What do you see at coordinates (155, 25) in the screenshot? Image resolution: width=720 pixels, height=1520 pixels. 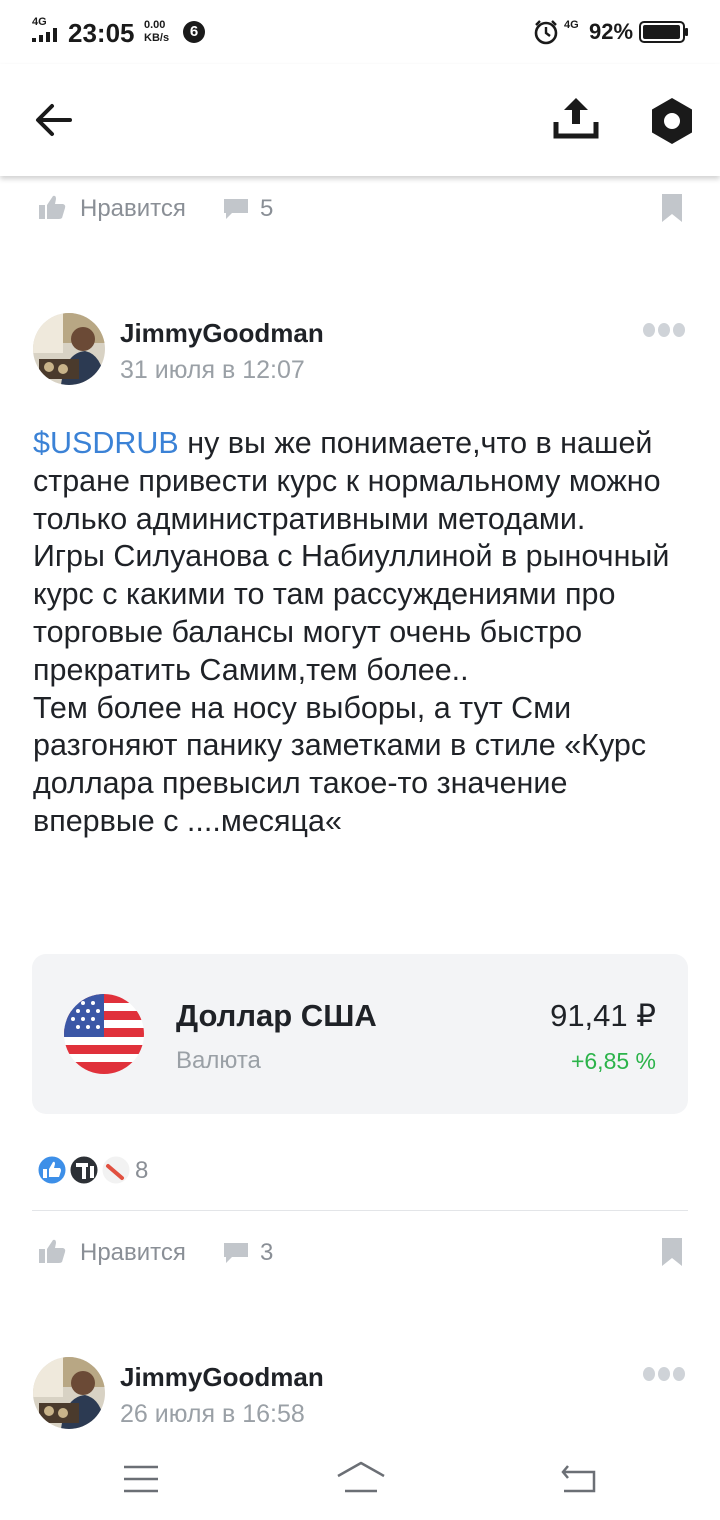 I see `net-speed-value: 0.00` at bounding box center [155, 25].